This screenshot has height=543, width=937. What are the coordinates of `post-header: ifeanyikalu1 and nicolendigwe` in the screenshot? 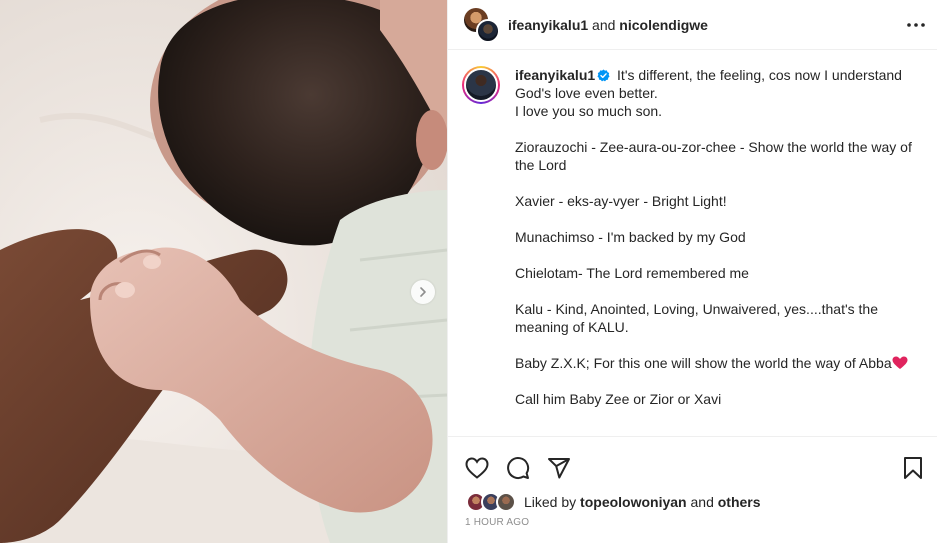 It's located at (692, 25).